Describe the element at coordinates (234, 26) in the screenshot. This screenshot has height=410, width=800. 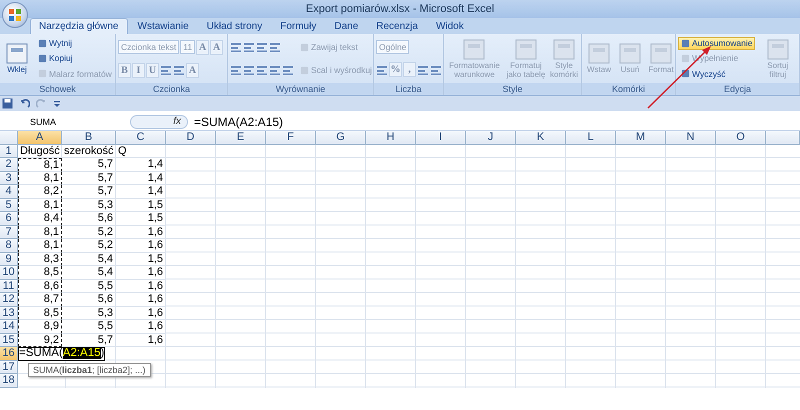
I see `ribbon-tab: Układ strony` at that location.